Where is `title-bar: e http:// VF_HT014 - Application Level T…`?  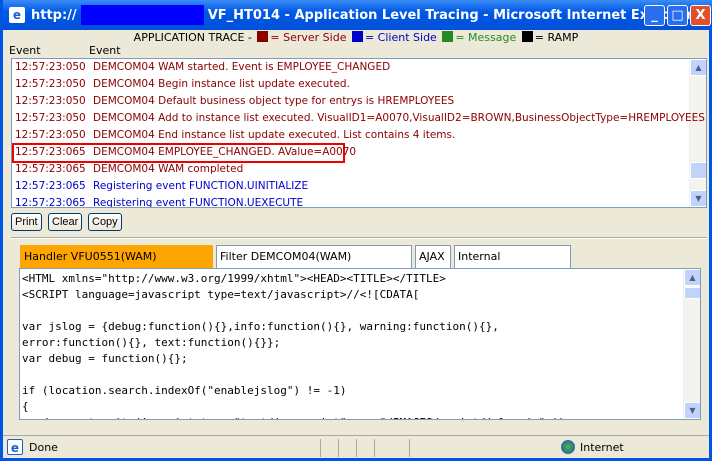
title-bar: e http:// VF_HT014 - Application Level T… is located at coordinates (357, 15).